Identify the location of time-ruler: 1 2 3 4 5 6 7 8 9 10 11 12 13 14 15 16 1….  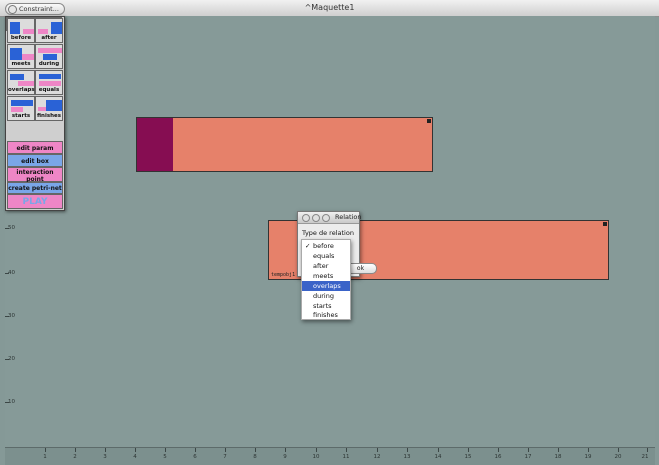
(330, 456).